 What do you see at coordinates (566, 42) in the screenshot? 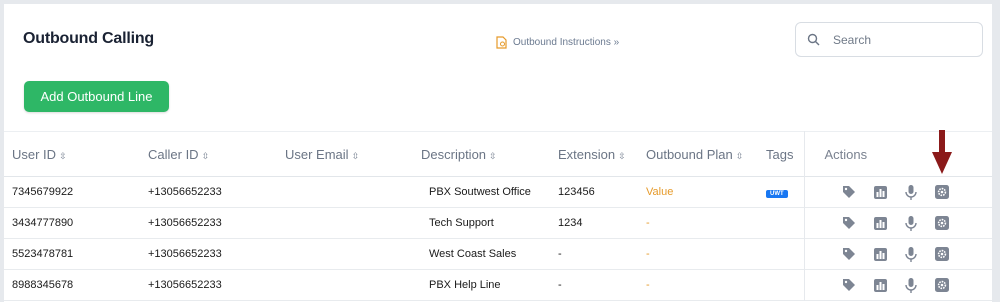
I see `outbound-instructions-label: Outbound Instructions »` at bounding box center [566, 42].